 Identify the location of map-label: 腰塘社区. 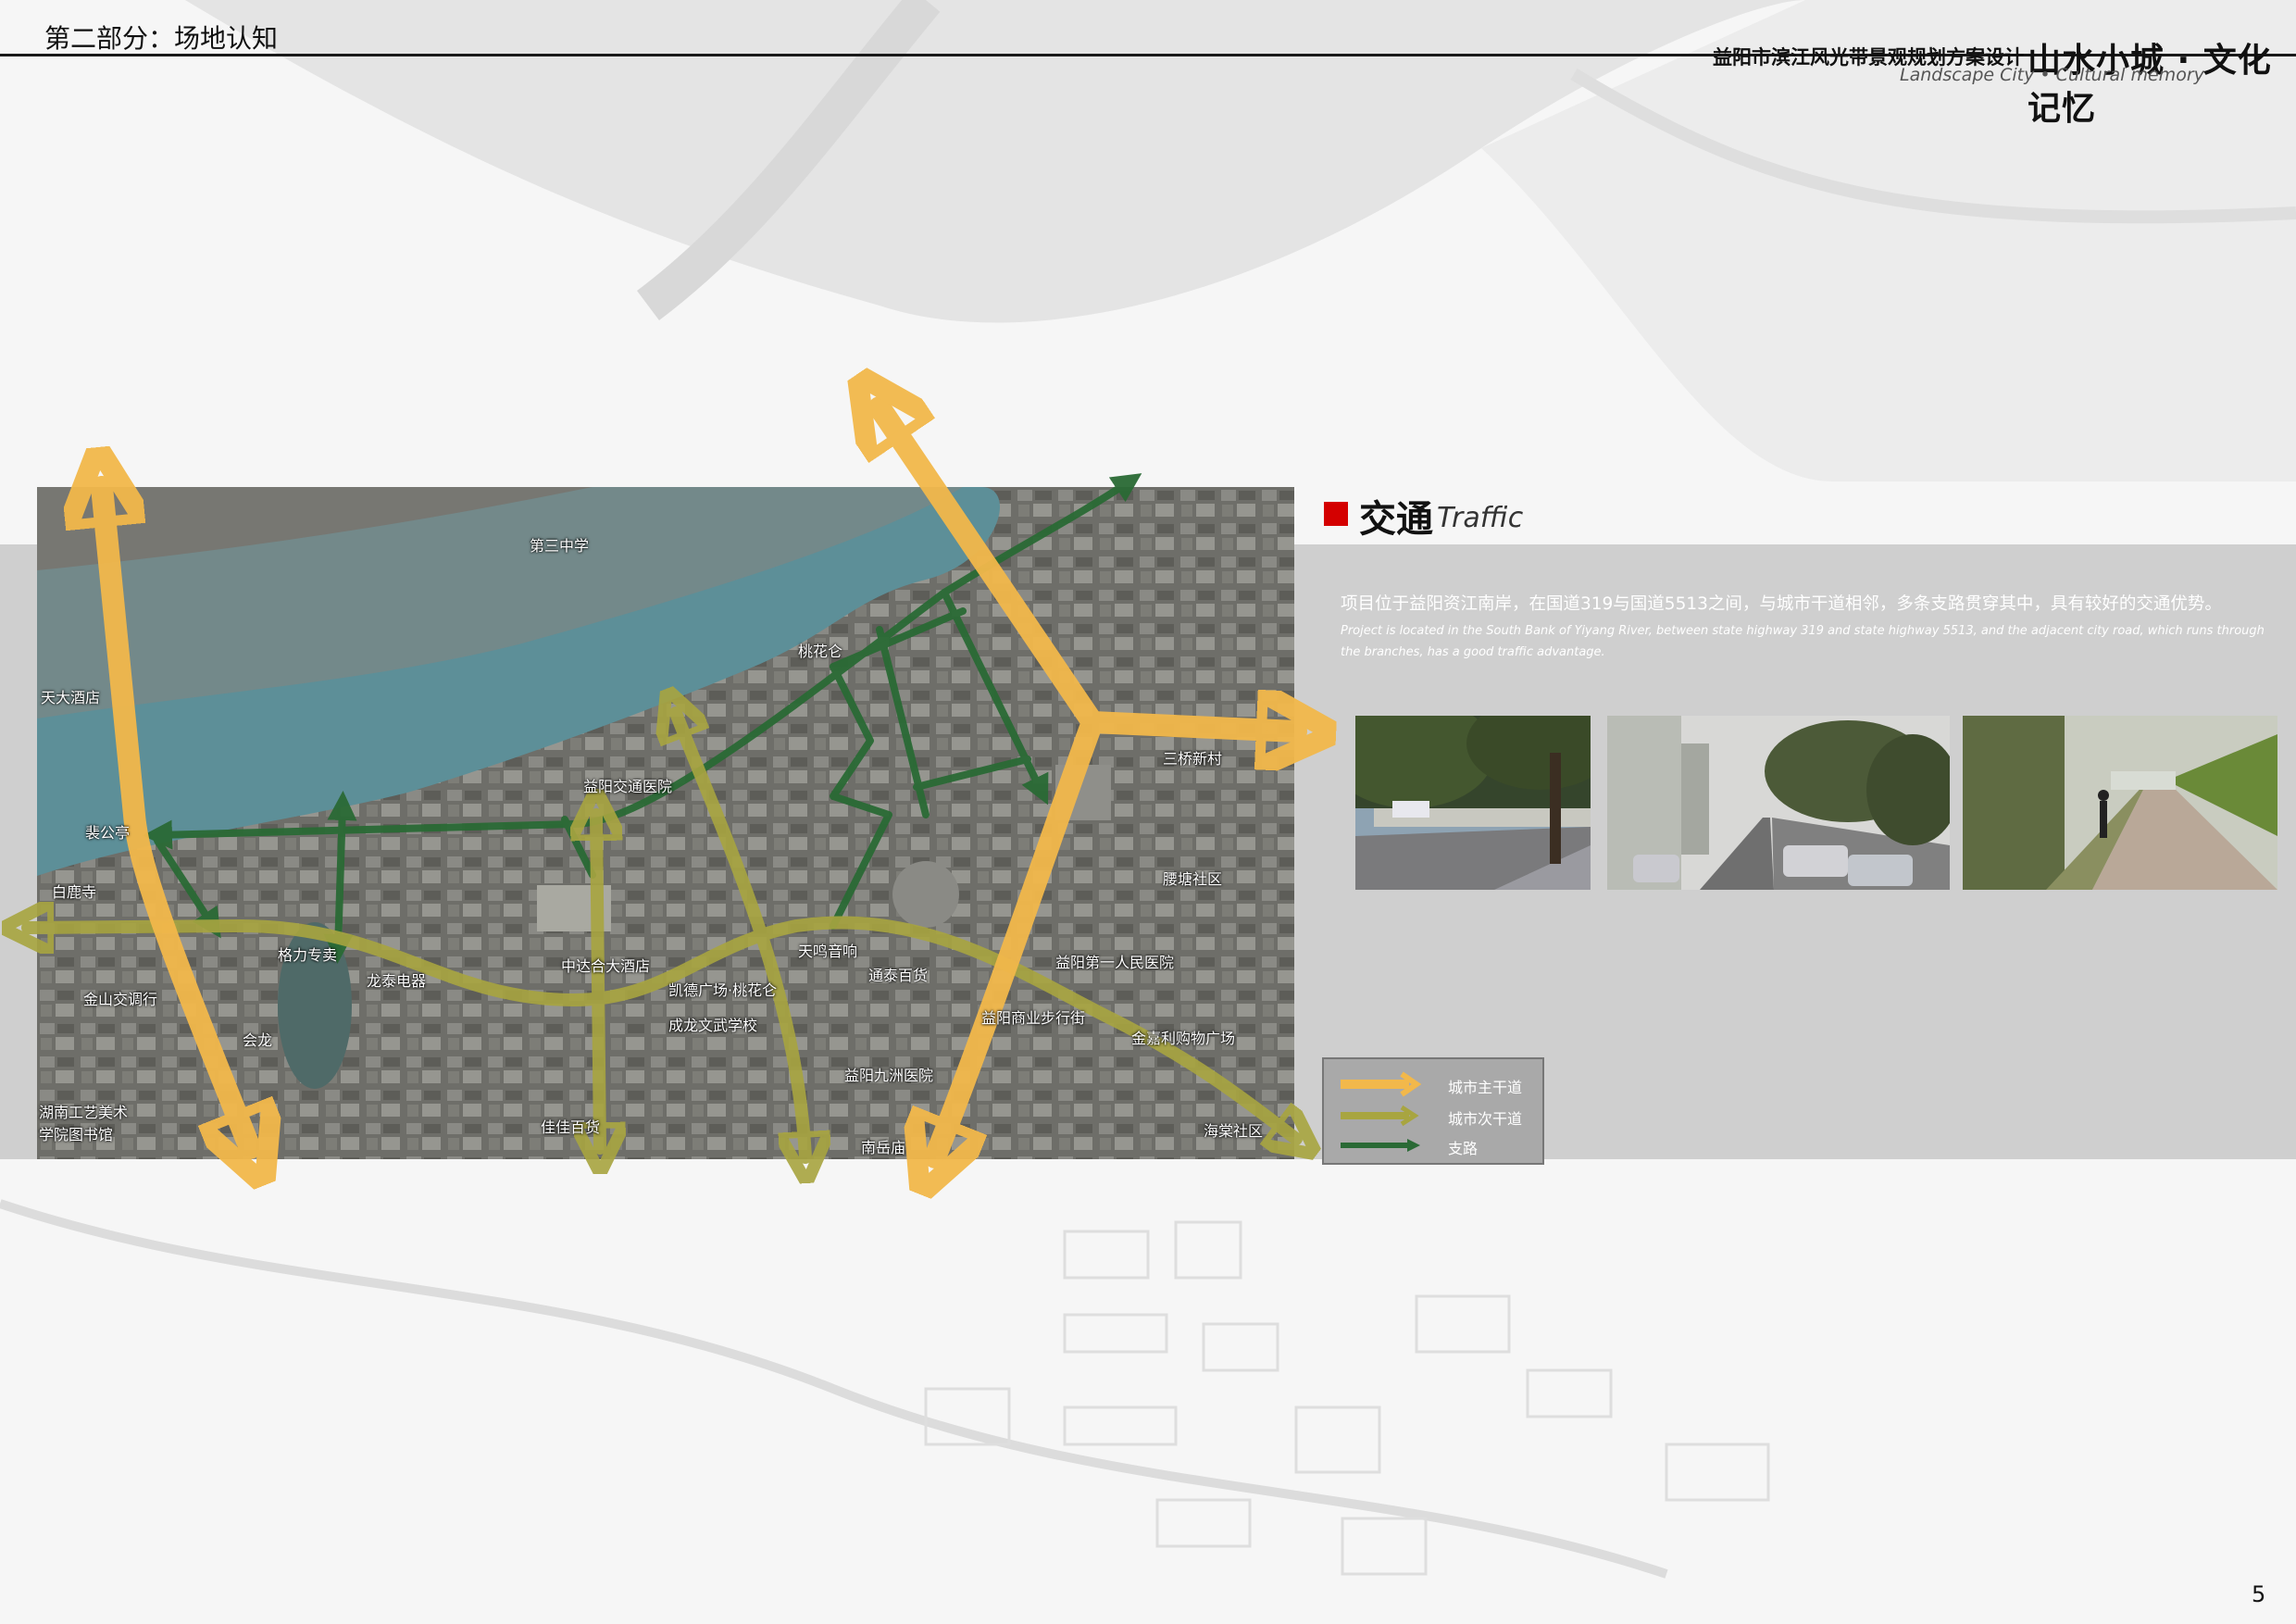
(1193, 879).